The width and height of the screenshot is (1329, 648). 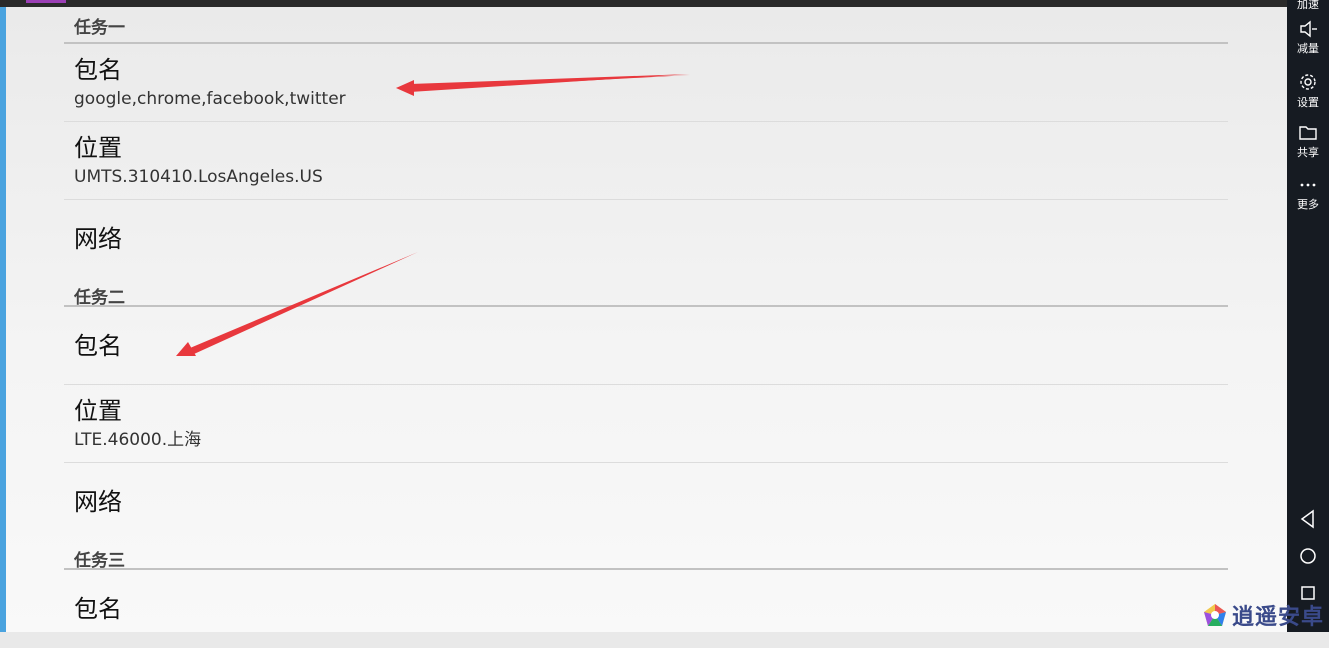 What do you see at coordinates (1308, 185) in the screenshot?
I see `more-icon` at bounding box center [1308, 185].